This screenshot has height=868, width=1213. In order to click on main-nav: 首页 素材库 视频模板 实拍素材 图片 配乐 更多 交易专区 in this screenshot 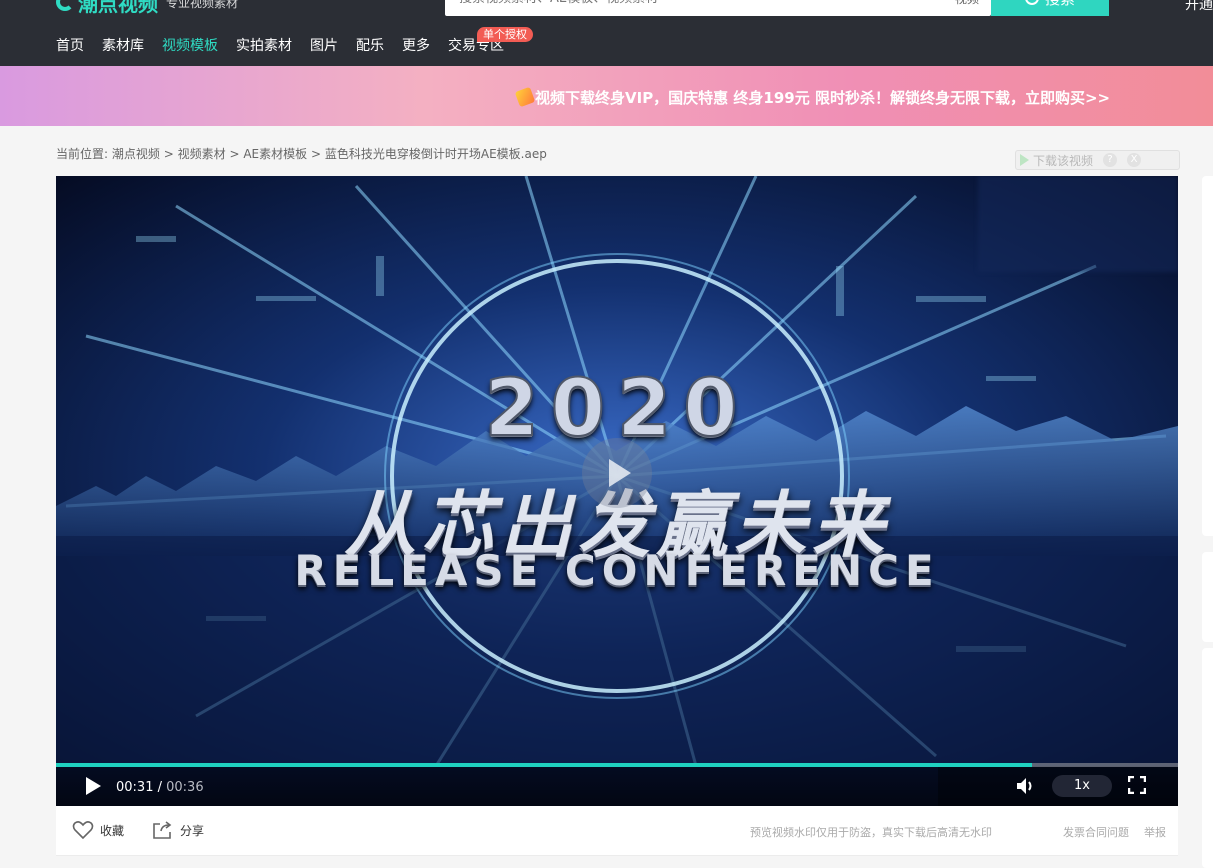, I will do `click(280, 46)`.